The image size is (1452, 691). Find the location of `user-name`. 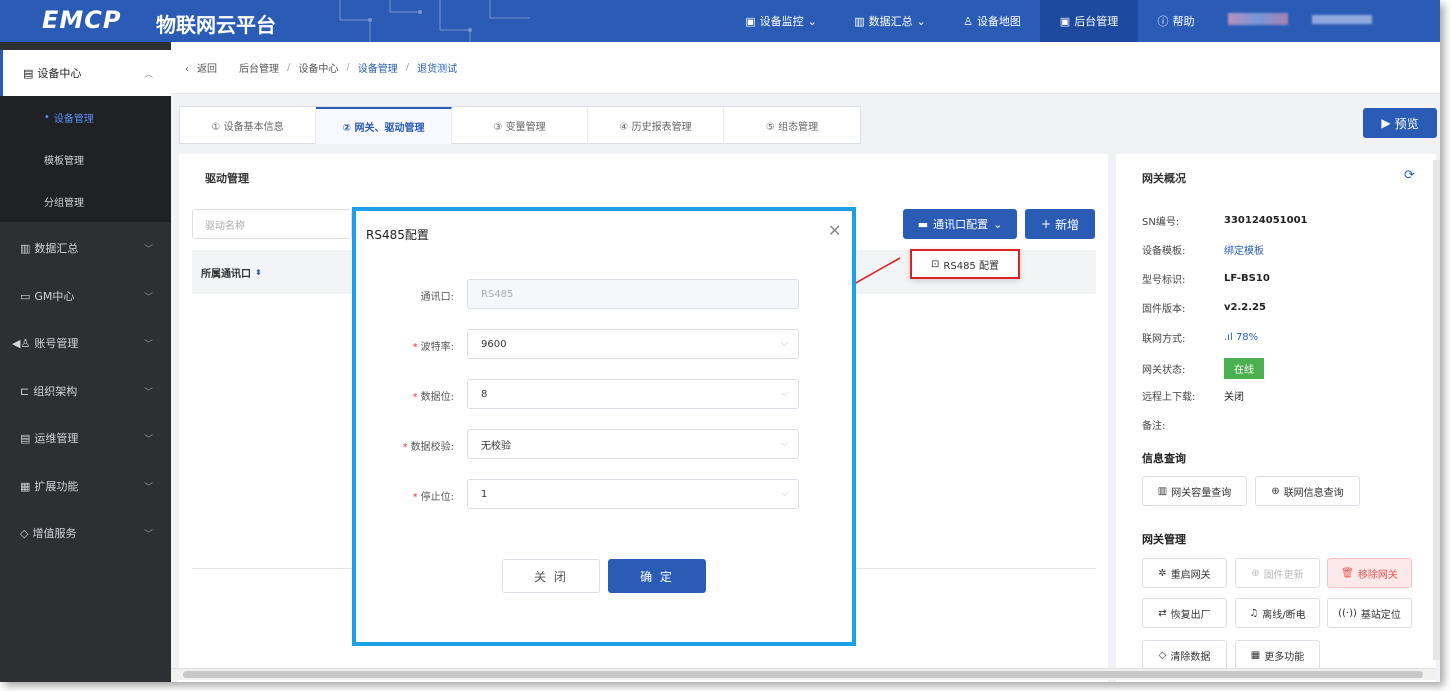

user-name is located at coordinates (1342, 19).